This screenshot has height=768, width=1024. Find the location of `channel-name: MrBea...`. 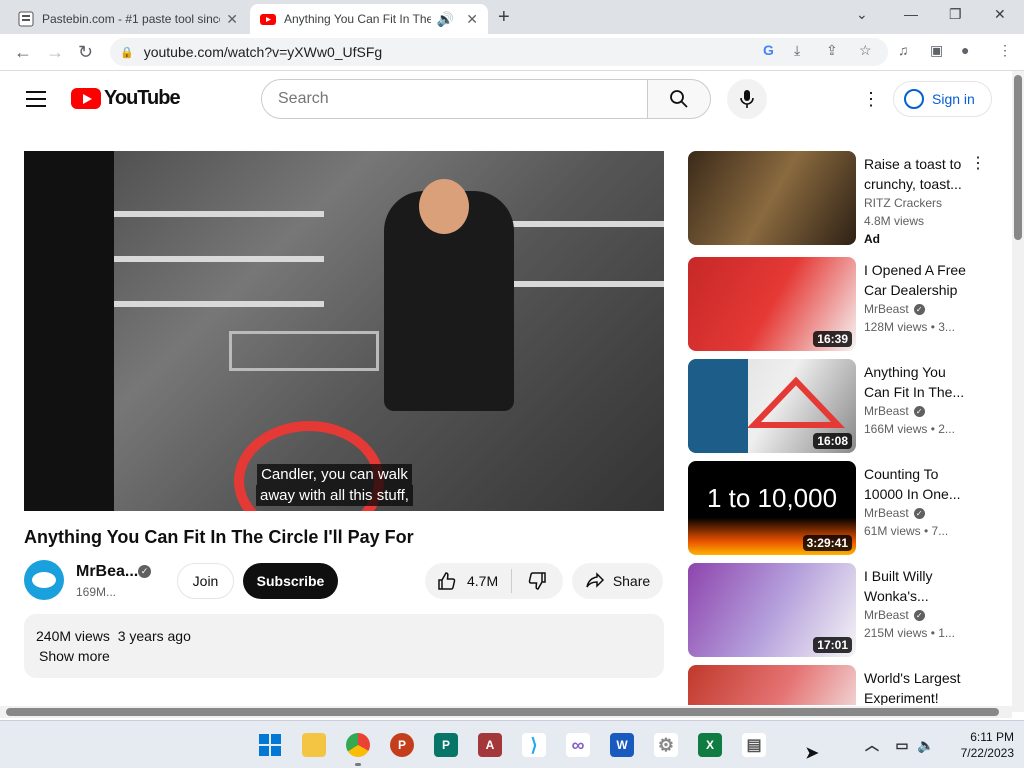

channel-name: MrBea... is located at coordinates (107, 572).